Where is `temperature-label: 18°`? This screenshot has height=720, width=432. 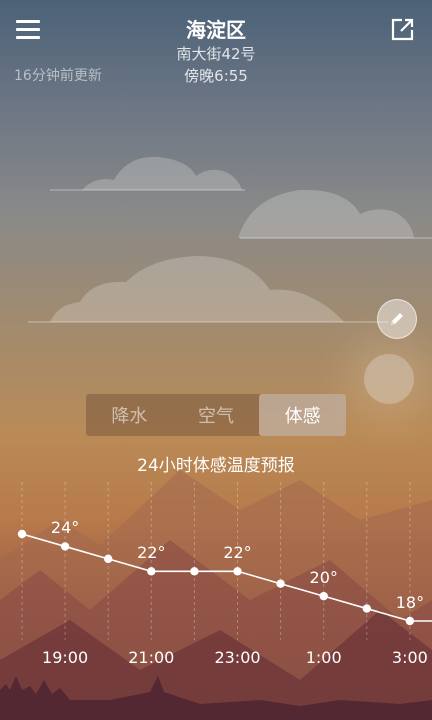 temperature-label: 18° is located at coordinates (410, 602).